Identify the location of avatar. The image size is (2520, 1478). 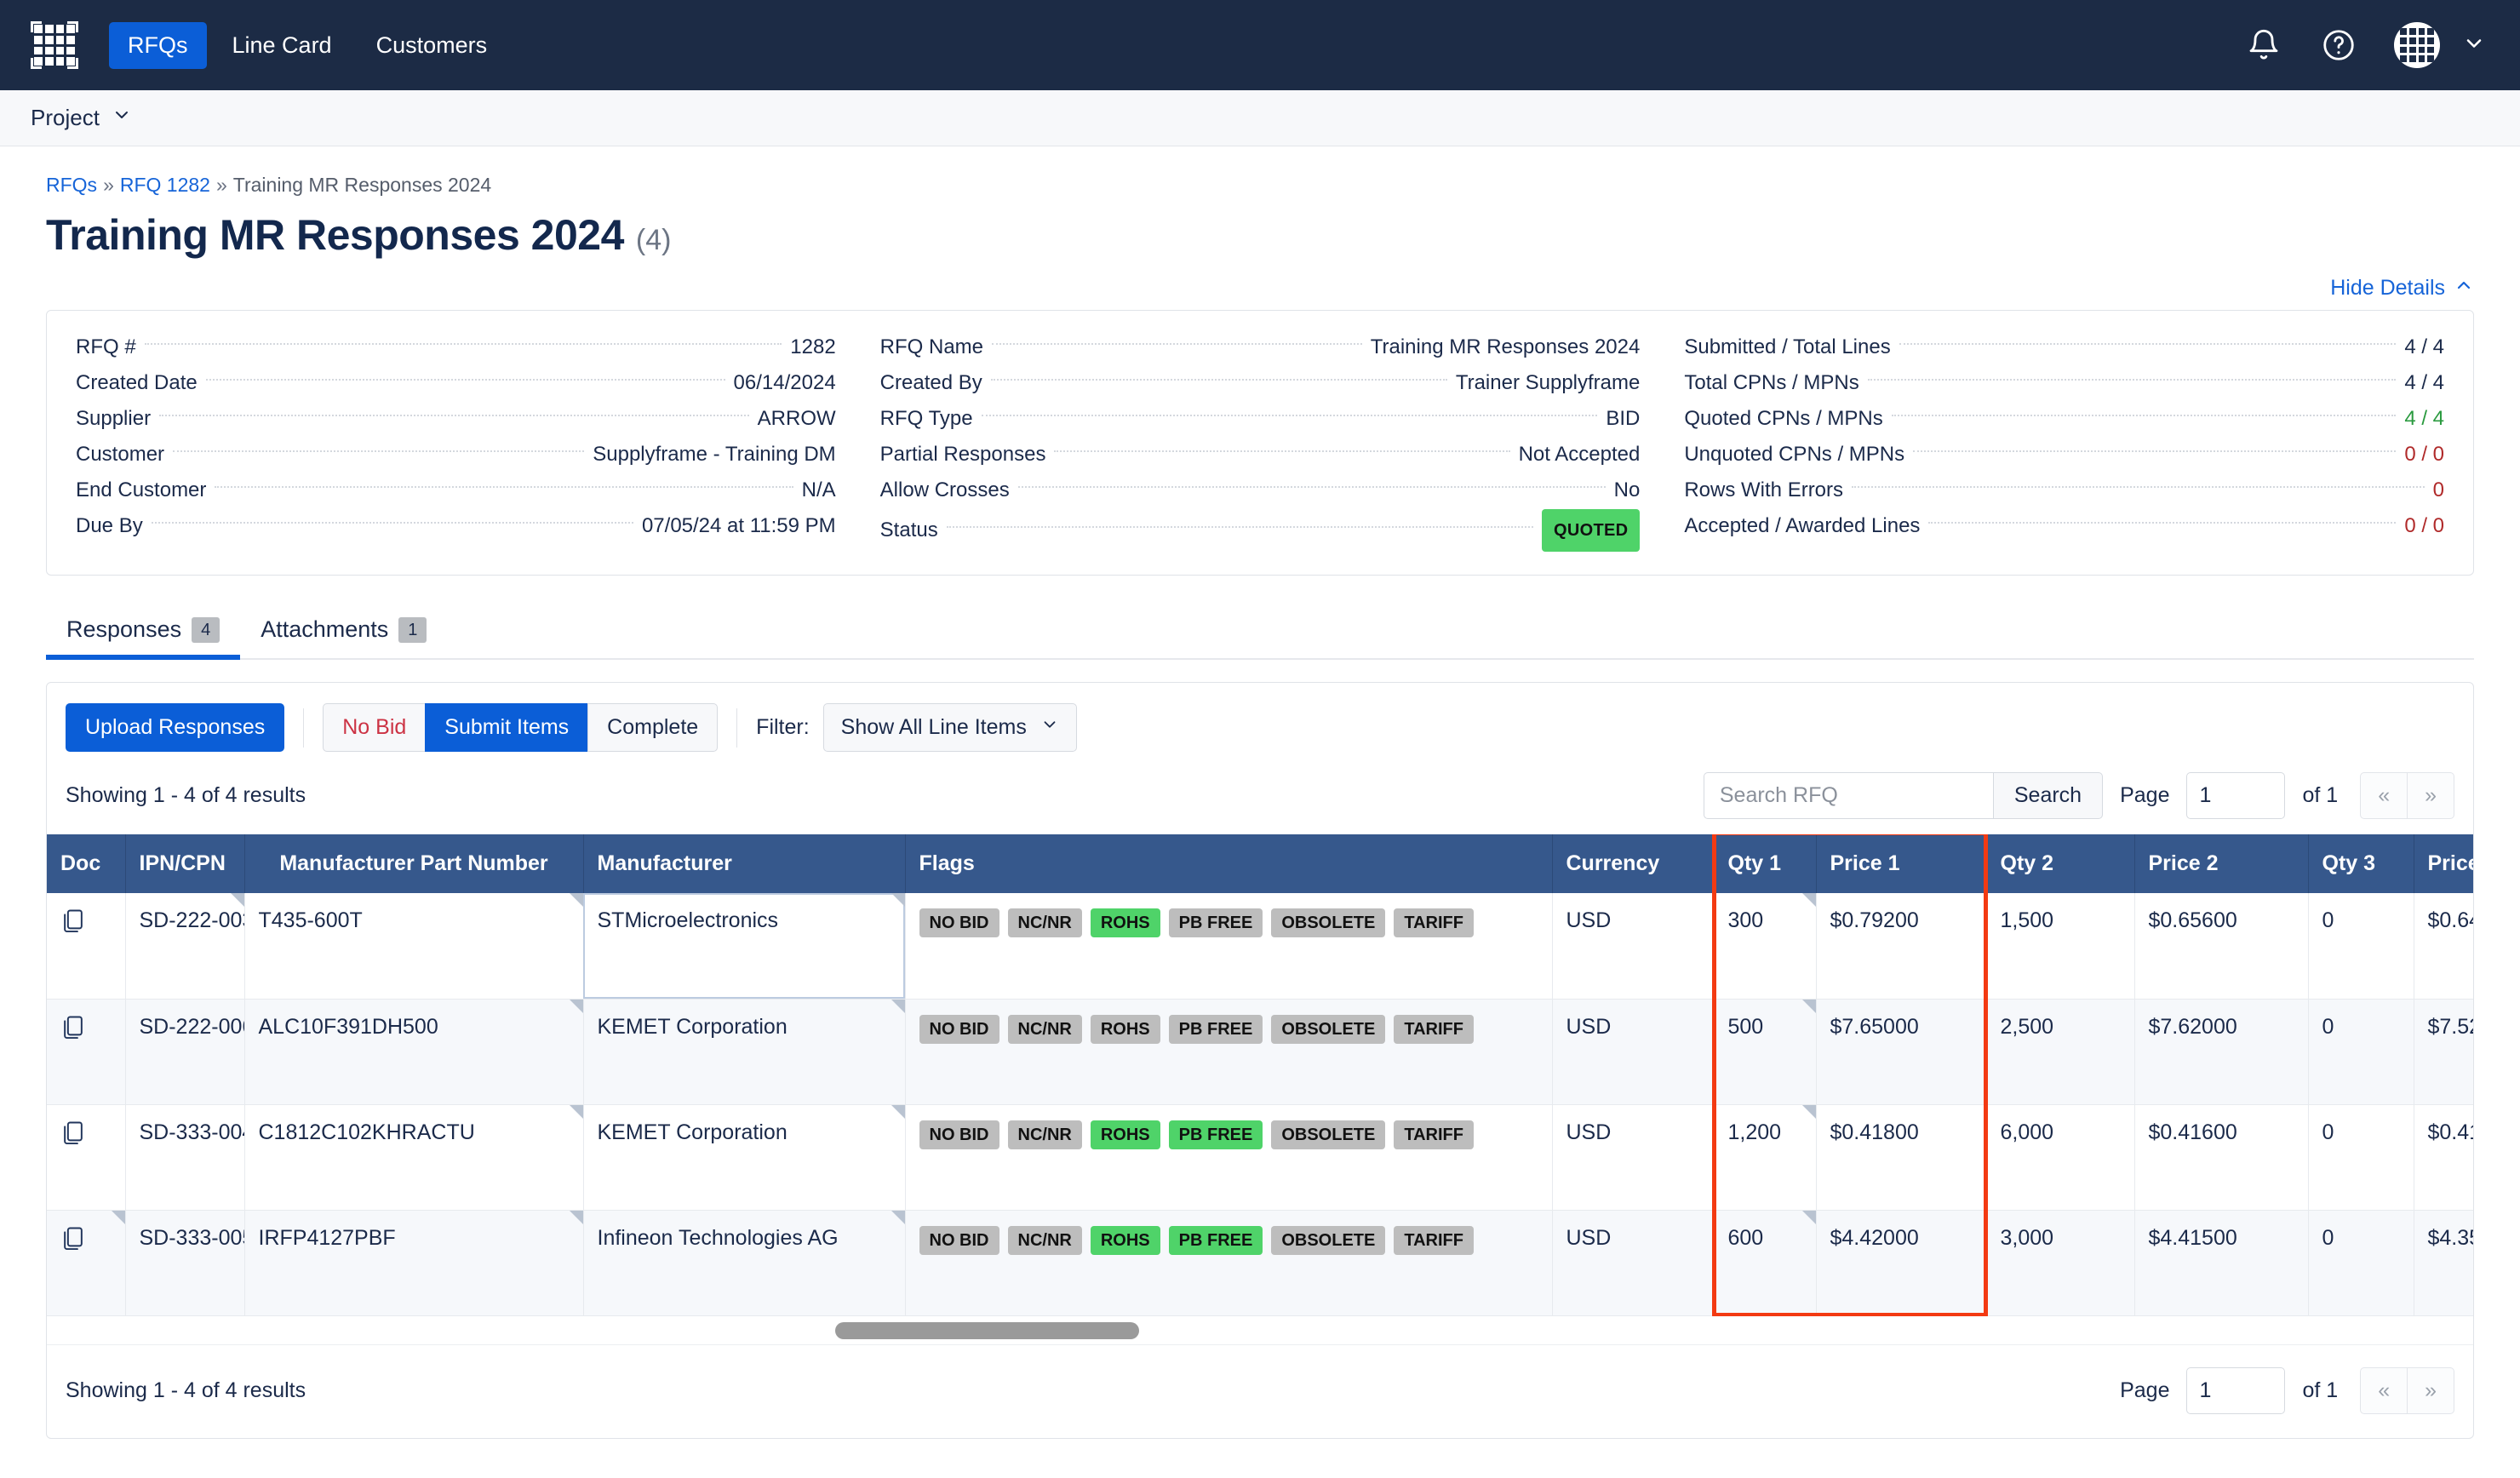
(2417, 45).